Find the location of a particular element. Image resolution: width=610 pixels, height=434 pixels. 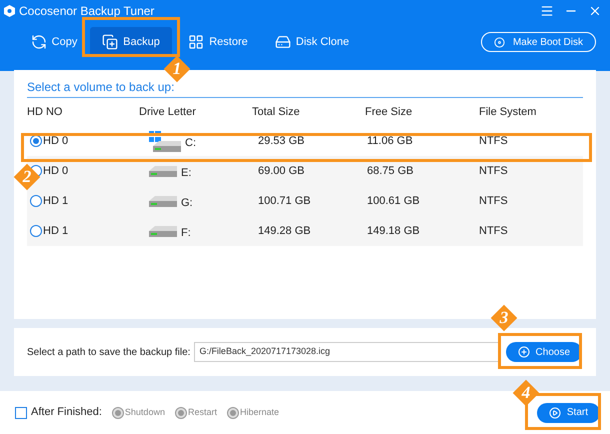

app-logo-icon is located at coordinates (9, 11).